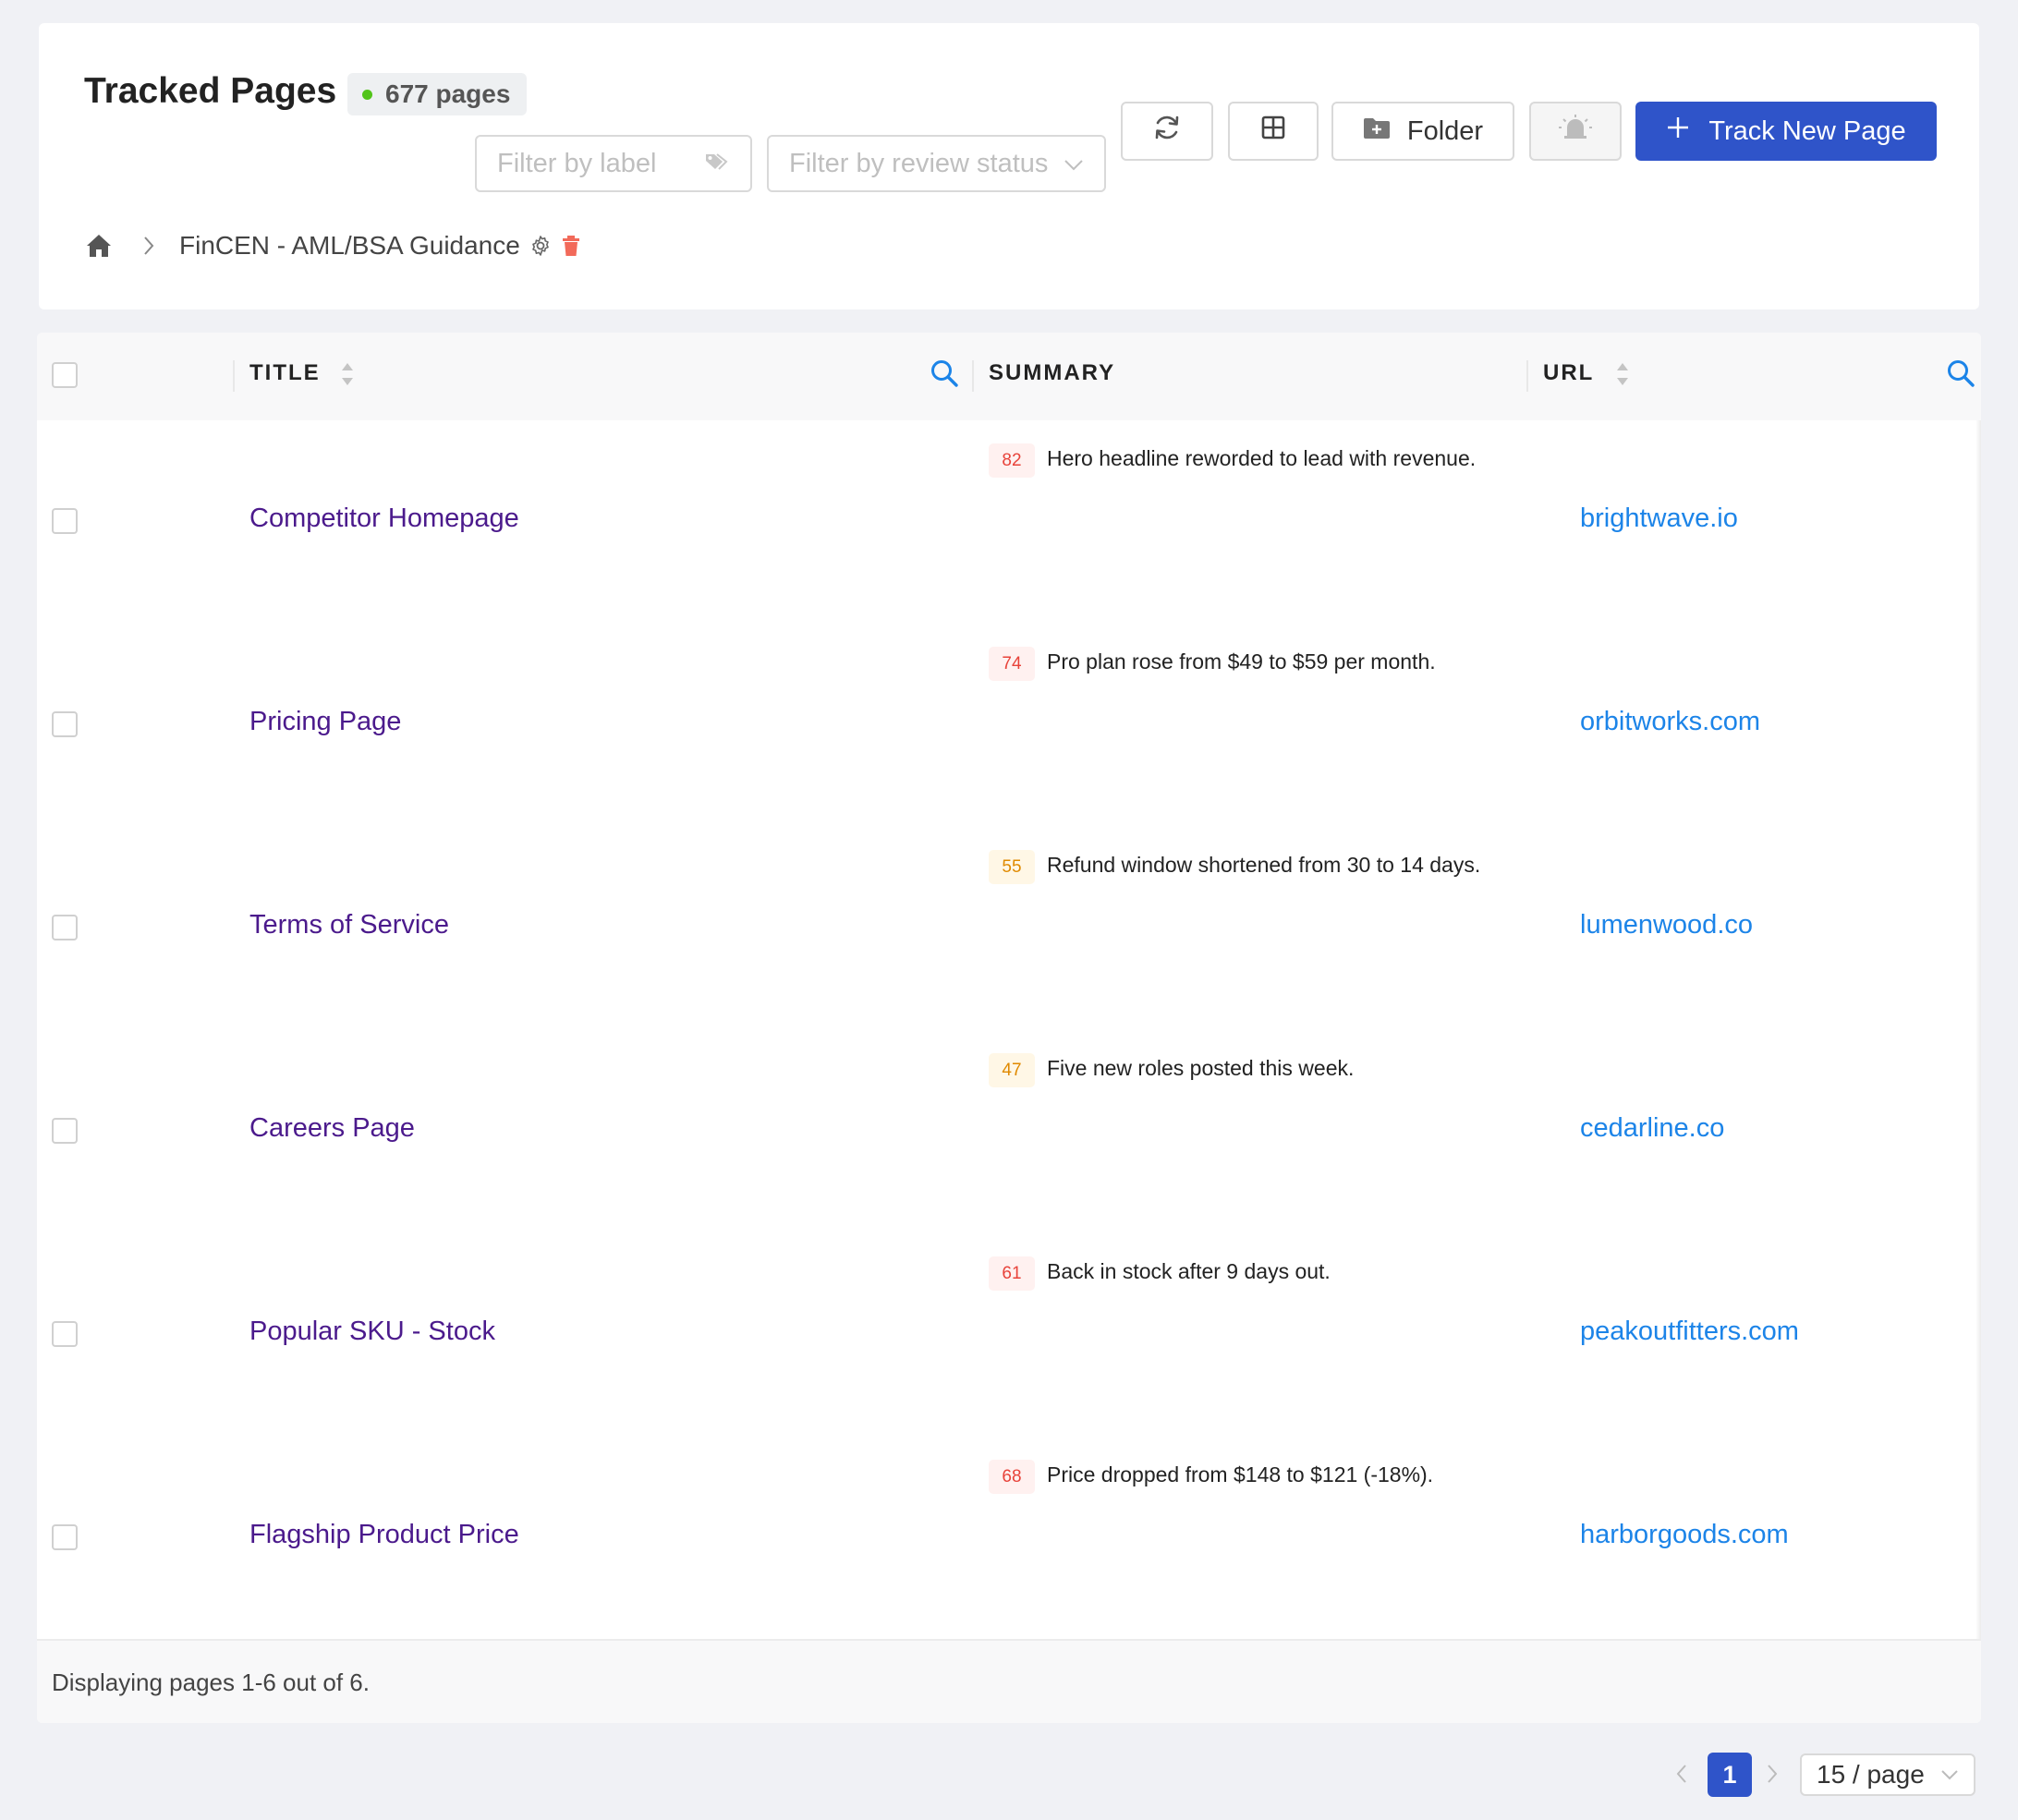  I want to click on page-count-label: 677 pages, so click(448, 93).